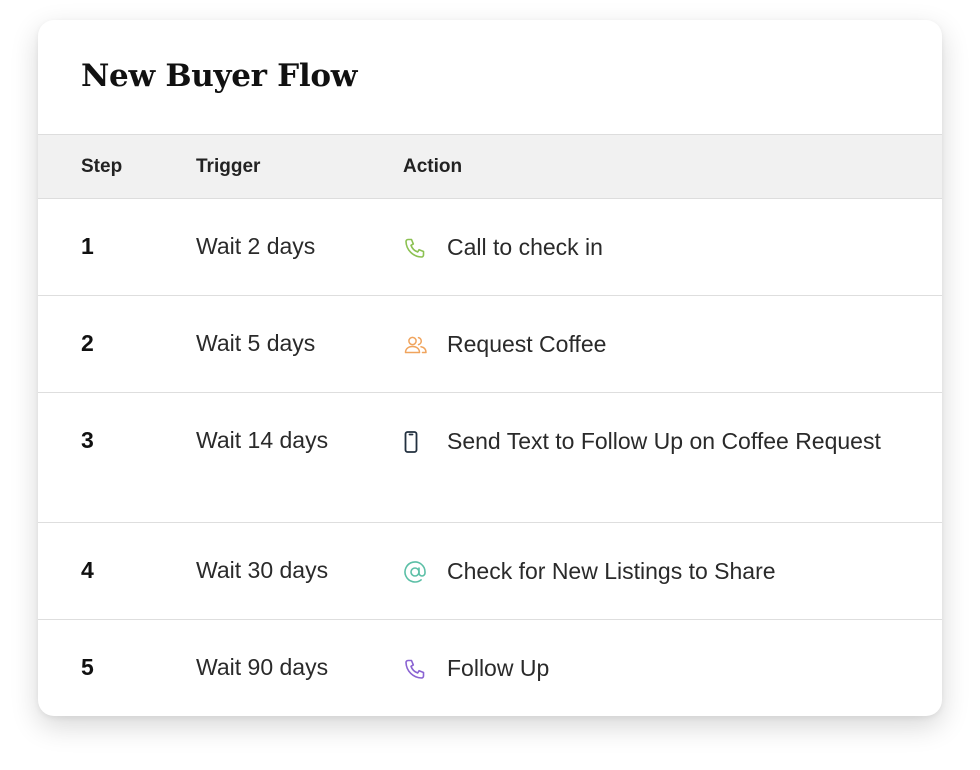  What do you see at coordinates (262, 667) in the screenshot?
I see `trigger-text: Wait 90 days` at bounding box center [262, 667].